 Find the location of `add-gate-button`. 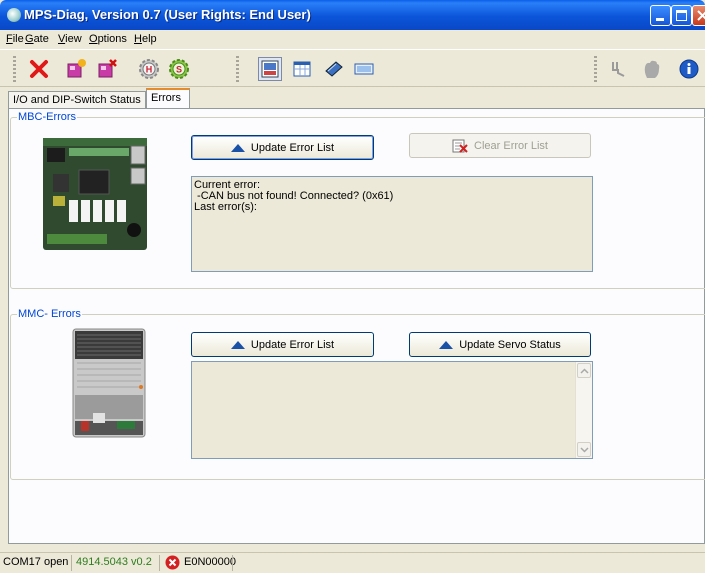

add-gate-button is located at coordinates (76, 69).